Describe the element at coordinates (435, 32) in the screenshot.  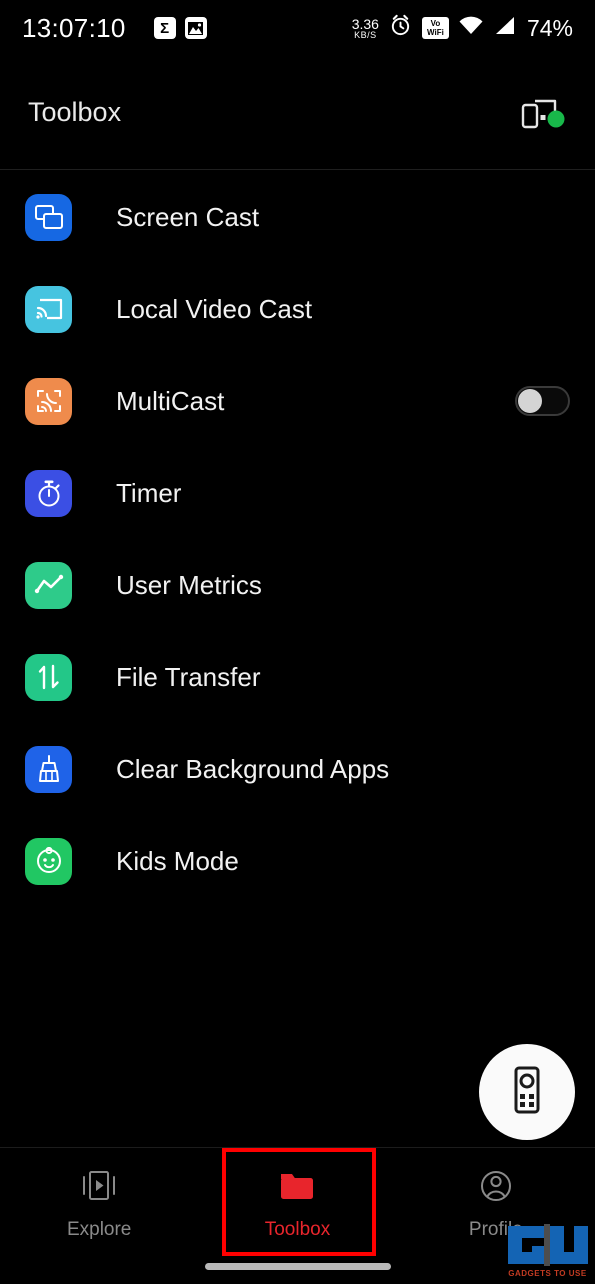
I see `volte-line2: WiFi` at that location.